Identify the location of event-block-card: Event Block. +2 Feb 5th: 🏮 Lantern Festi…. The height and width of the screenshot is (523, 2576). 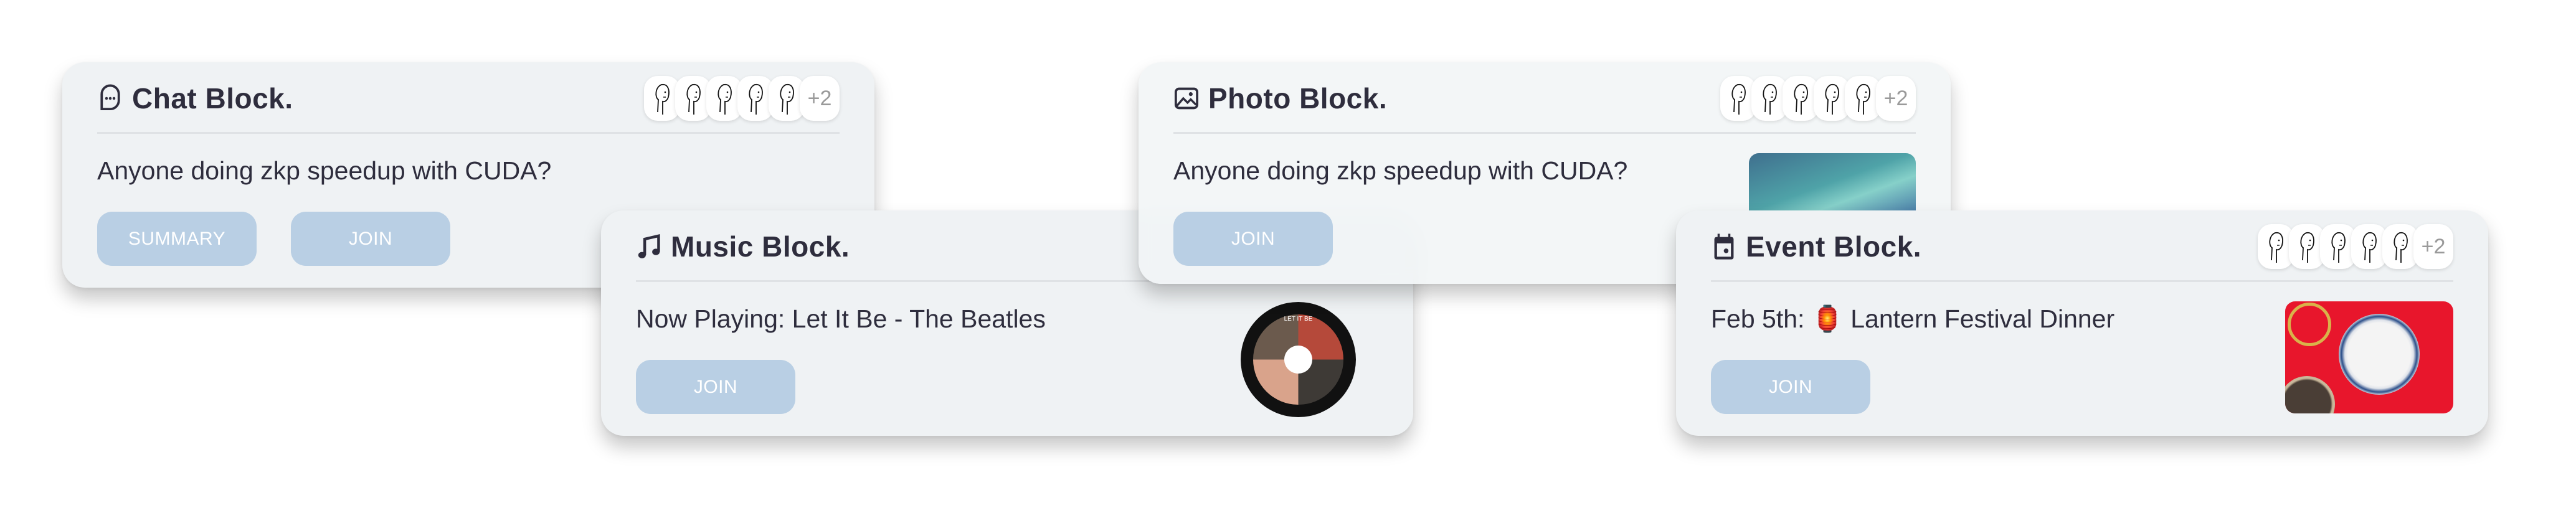
(2082, 323).